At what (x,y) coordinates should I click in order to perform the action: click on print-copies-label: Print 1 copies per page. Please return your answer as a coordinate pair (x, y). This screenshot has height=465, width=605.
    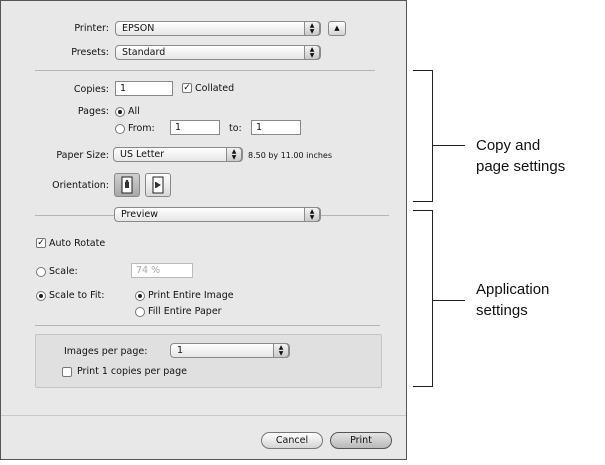
    Looking at the image, I should click on (132, 371).